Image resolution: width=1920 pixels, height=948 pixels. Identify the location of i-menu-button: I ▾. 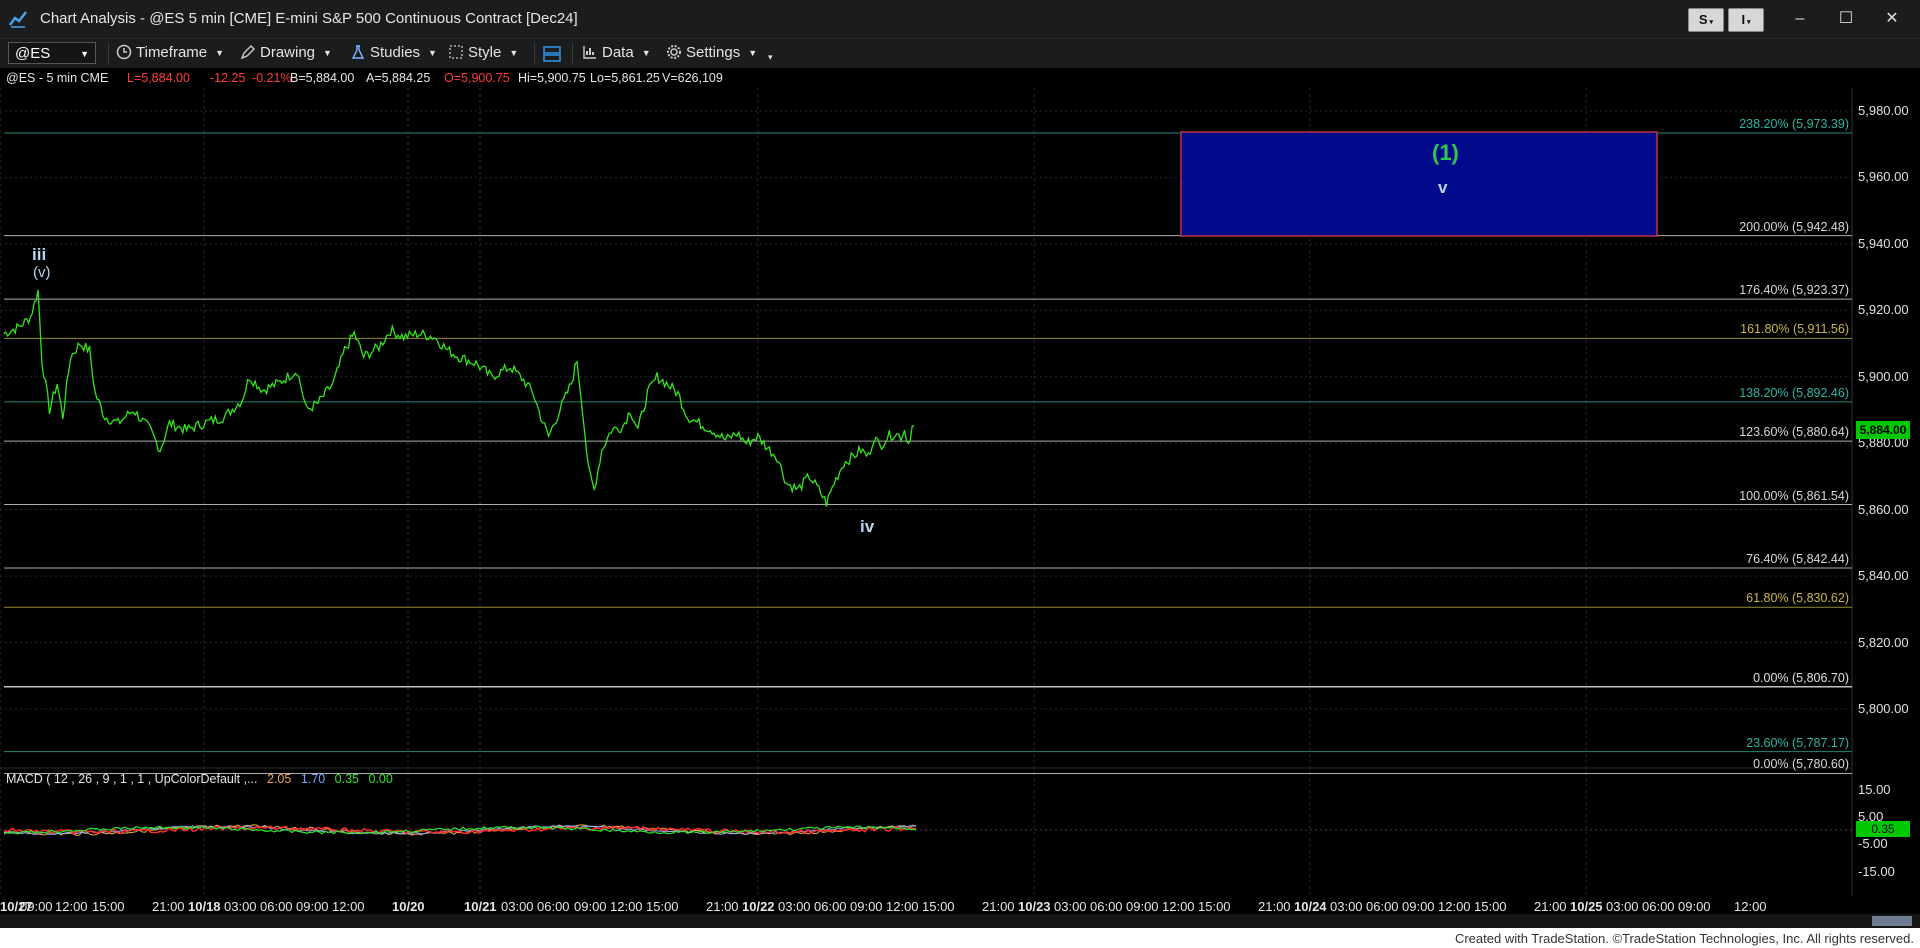
(1746, 20).